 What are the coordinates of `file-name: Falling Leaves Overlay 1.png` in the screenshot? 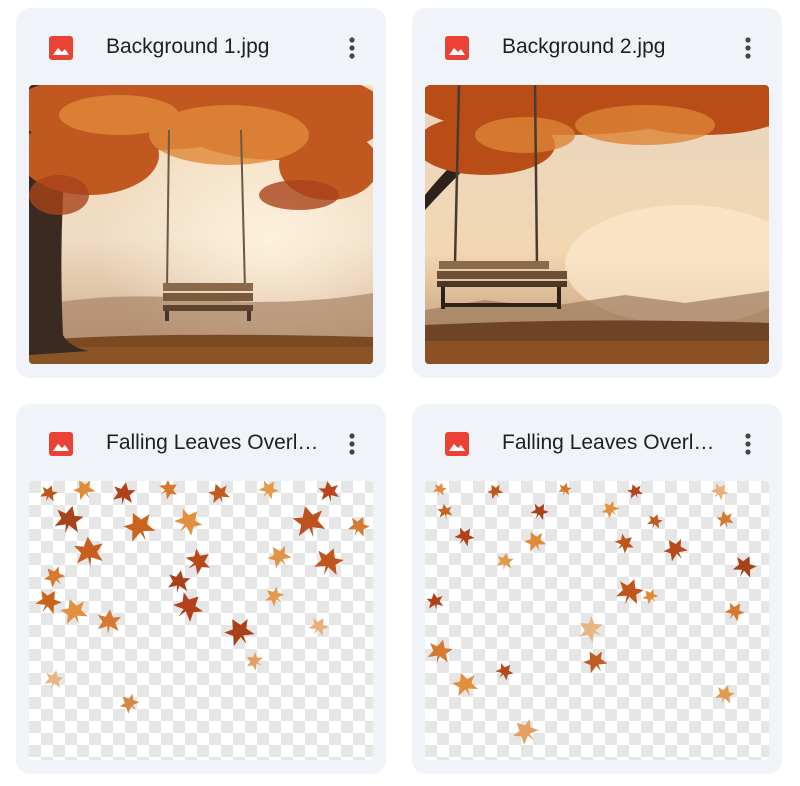 It's located at (213, 442).